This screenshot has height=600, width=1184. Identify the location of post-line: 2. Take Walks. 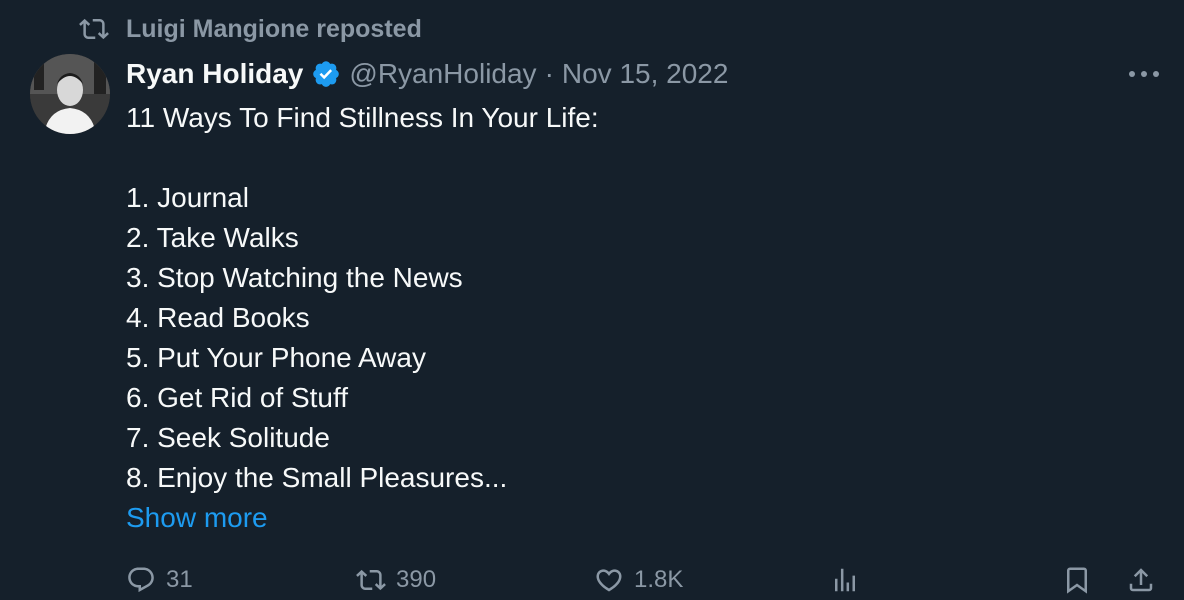
(212, 237).